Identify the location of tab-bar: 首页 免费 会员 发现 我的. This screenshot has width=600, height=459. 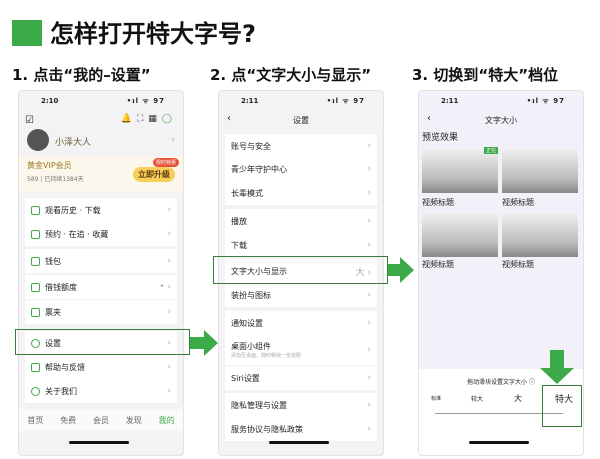
(101, 420).